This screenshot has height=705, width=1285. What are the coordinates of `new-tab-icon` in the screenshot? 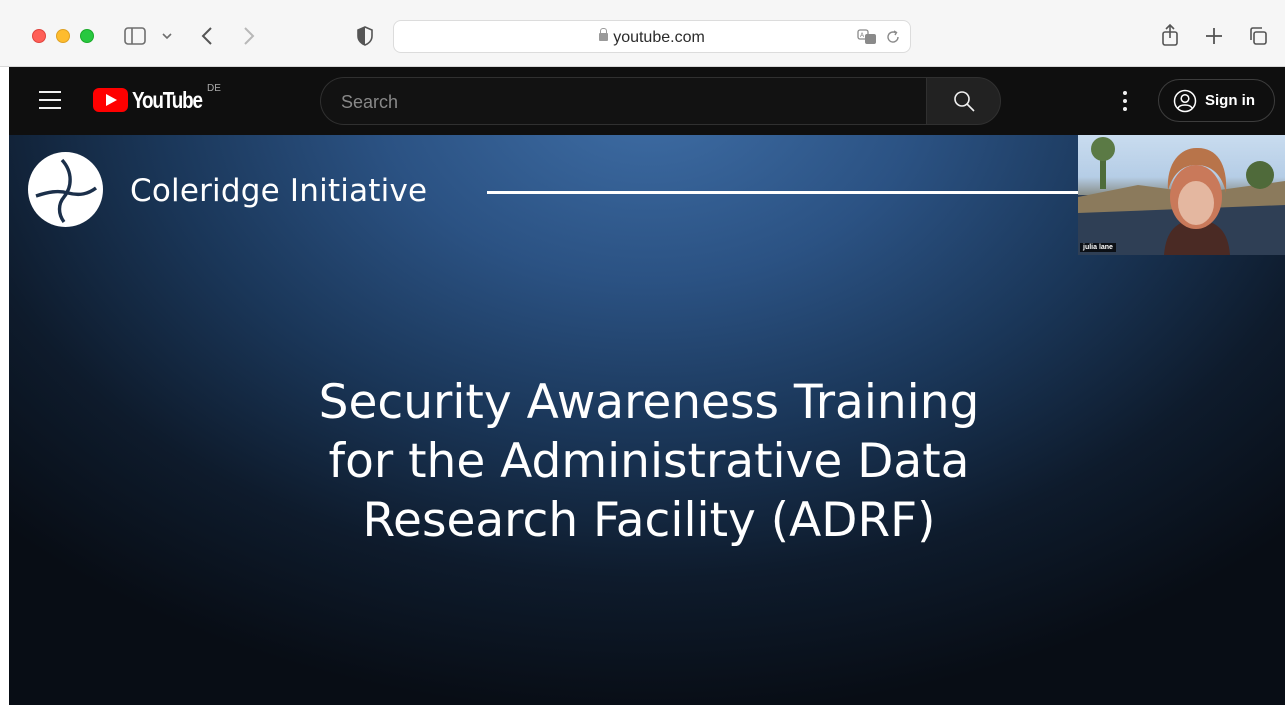 It's located at (1214, 36).